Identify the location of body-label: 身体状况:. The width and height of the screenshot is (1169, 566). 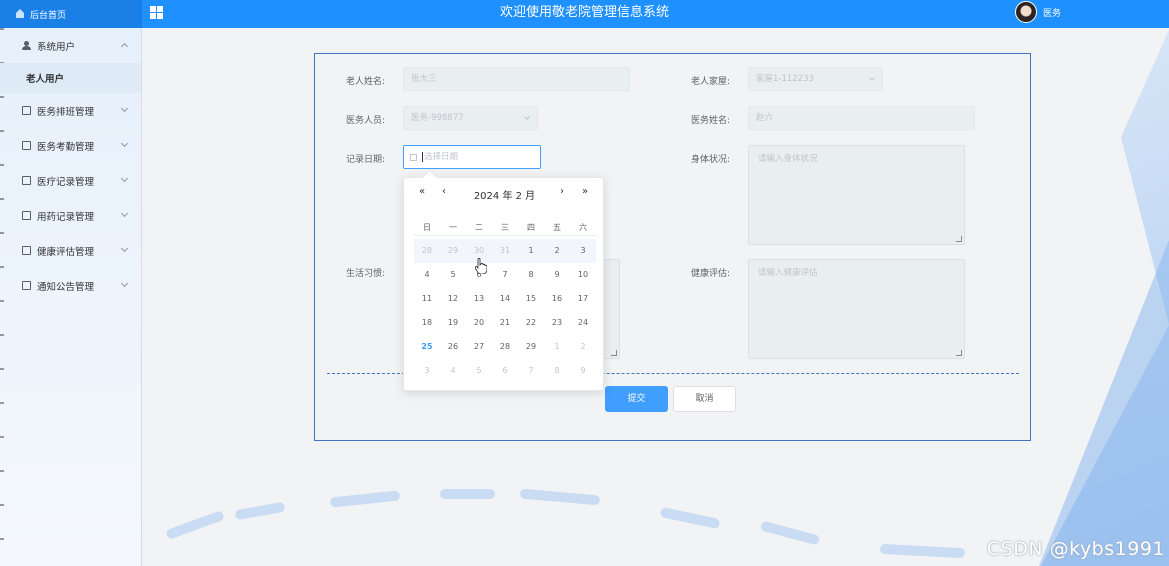
(710, 160).